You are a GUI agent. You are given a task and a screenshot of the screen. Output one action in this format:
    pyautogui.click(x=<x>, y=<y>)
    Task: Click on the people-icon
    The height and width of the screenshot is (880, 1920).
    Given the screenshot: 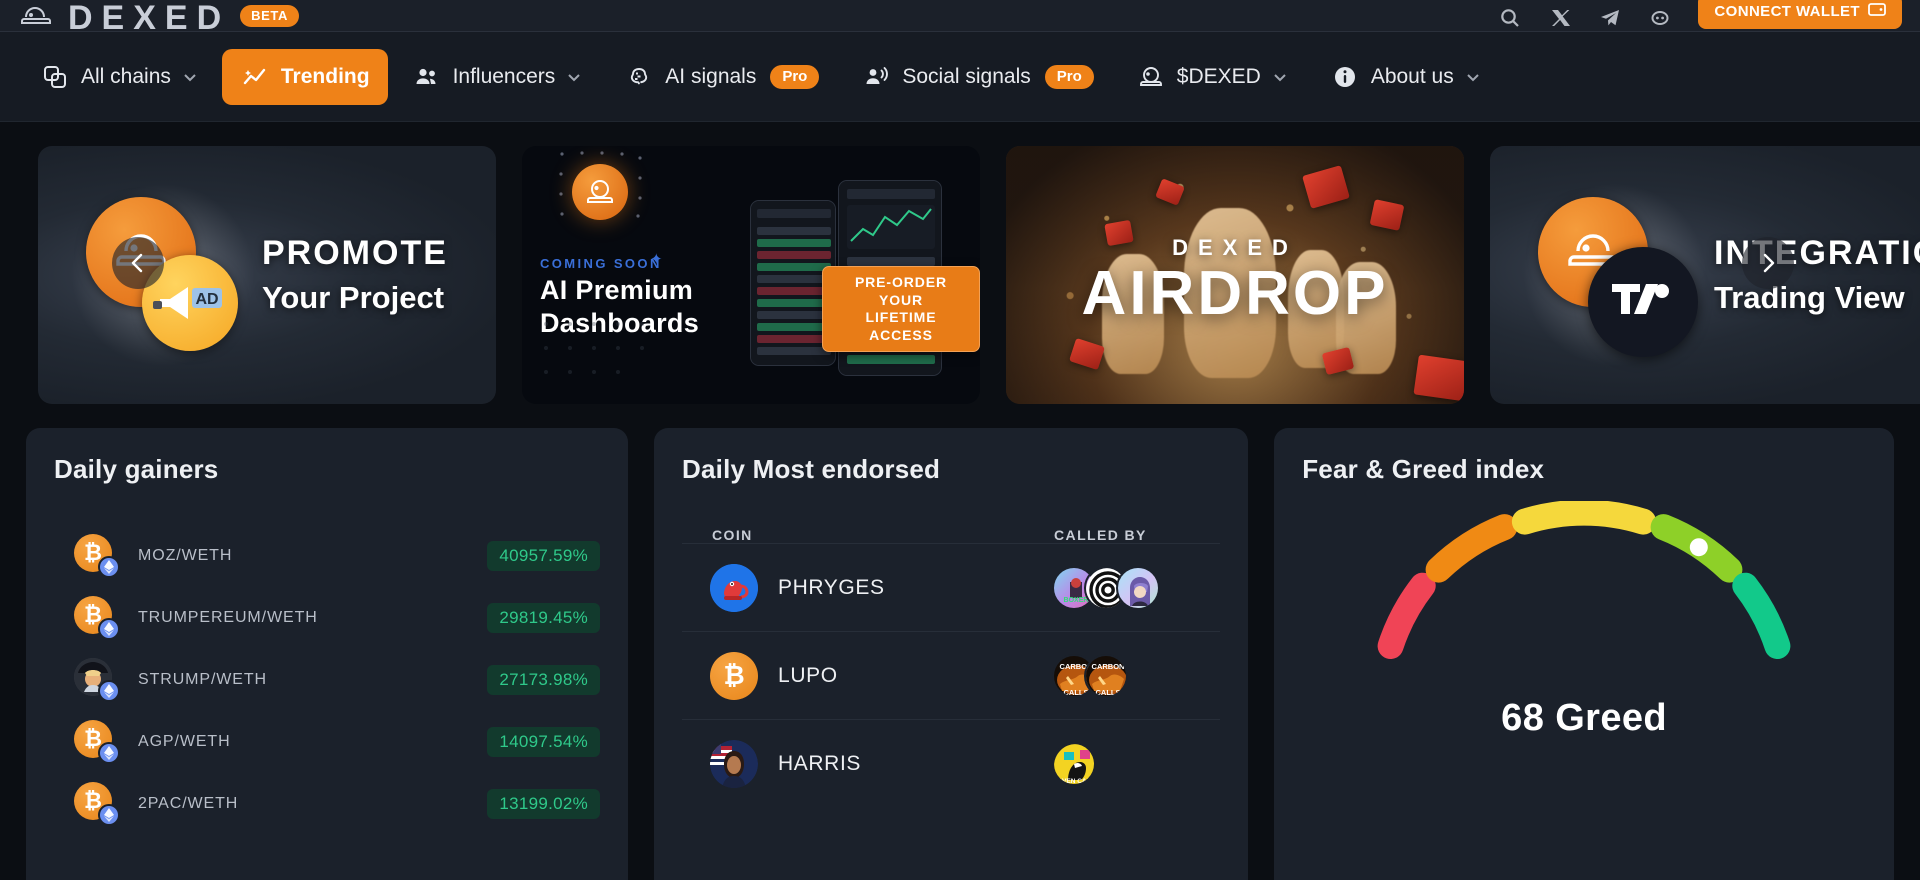 What is the action you would take?
    pyautogui.click(x=427, y=77)
    